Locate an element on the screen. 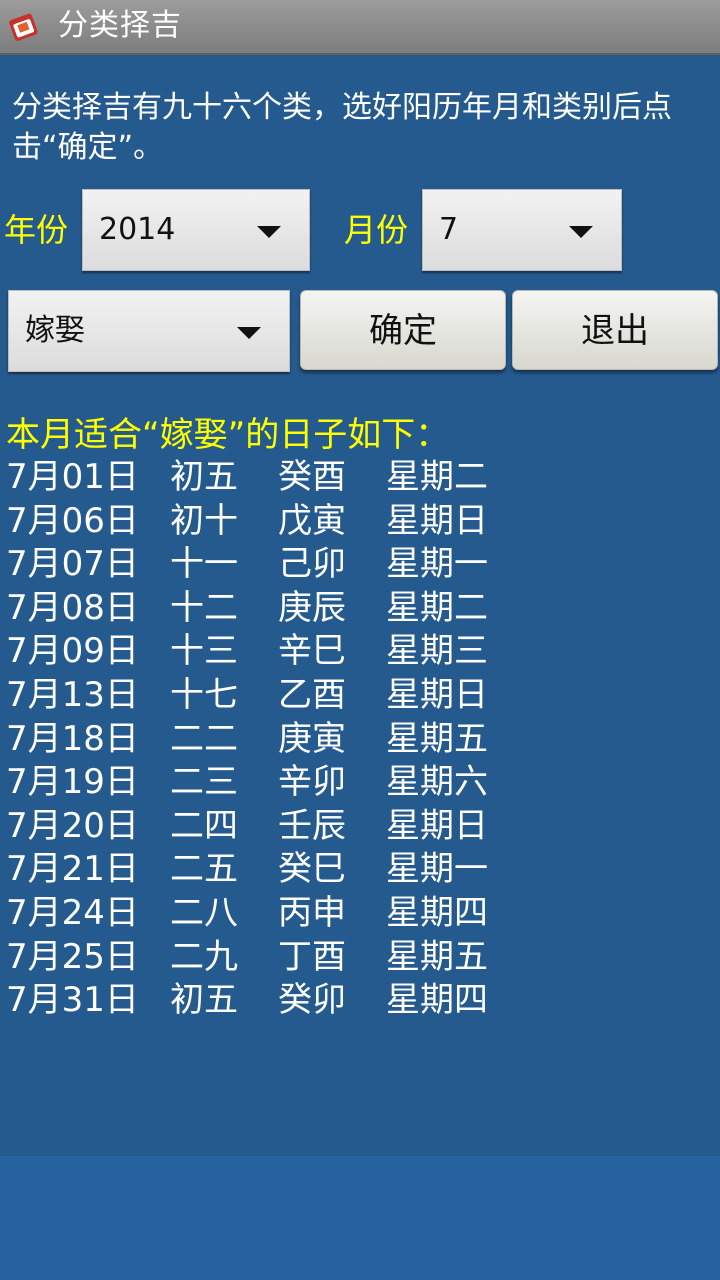 This screenshot has height=1280, width=720. date-cell: 7月24日 is located at coordinates (72, 912).